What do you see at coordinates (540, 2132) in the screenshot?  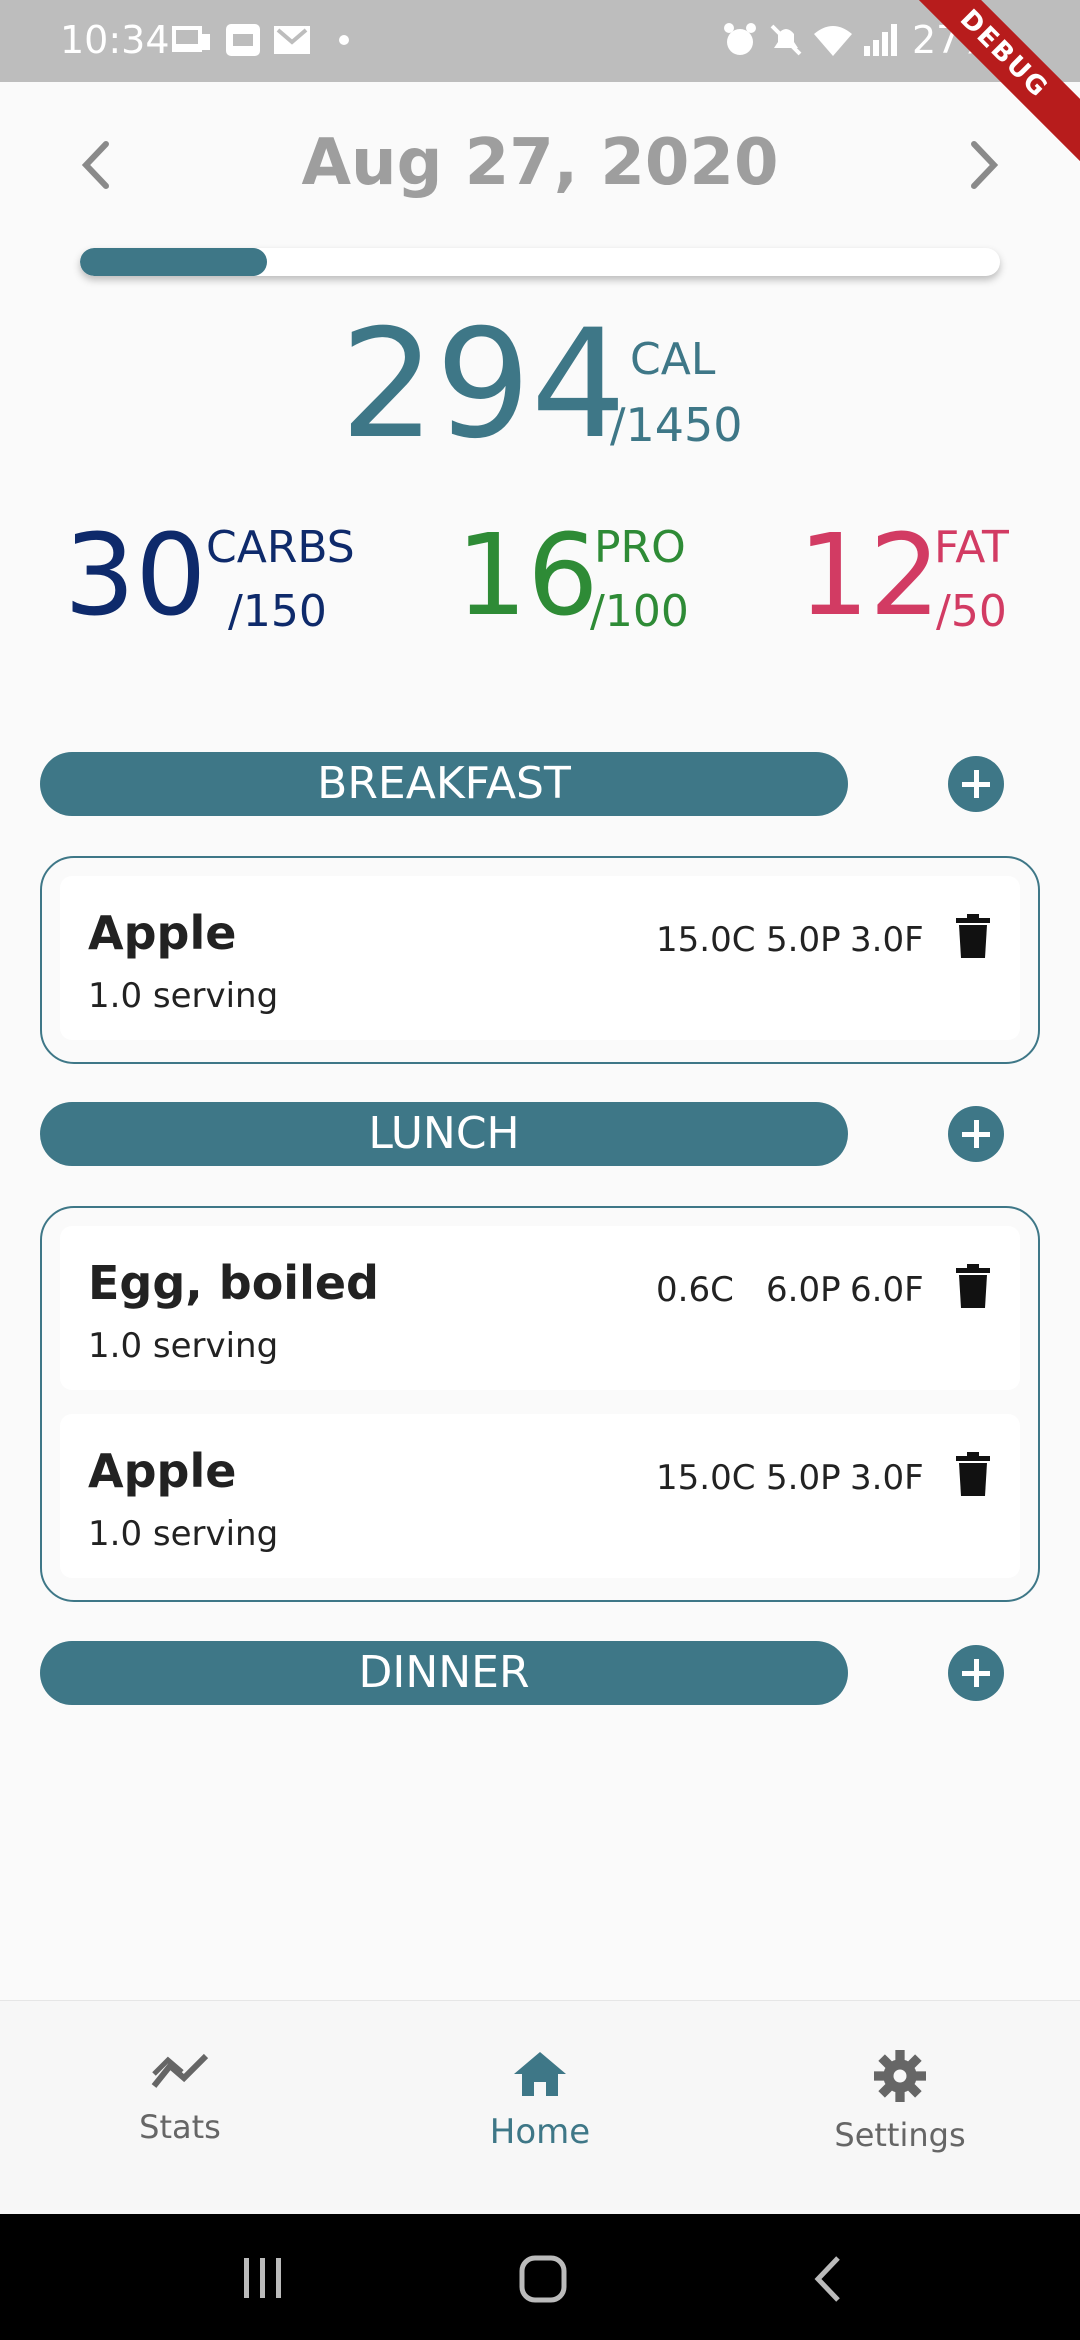 I see `nav-home-label: Home` at bounding box center [540, 2132].